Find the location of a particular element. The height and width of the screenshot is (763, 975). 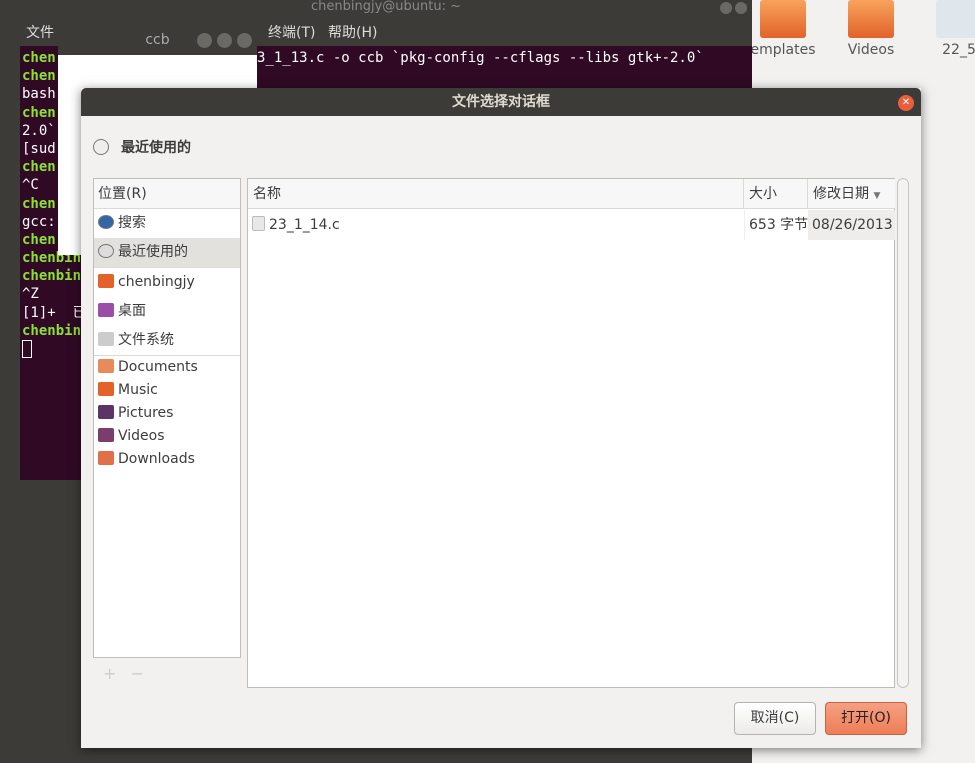

scrollbar is located at coordinates (903, 433).